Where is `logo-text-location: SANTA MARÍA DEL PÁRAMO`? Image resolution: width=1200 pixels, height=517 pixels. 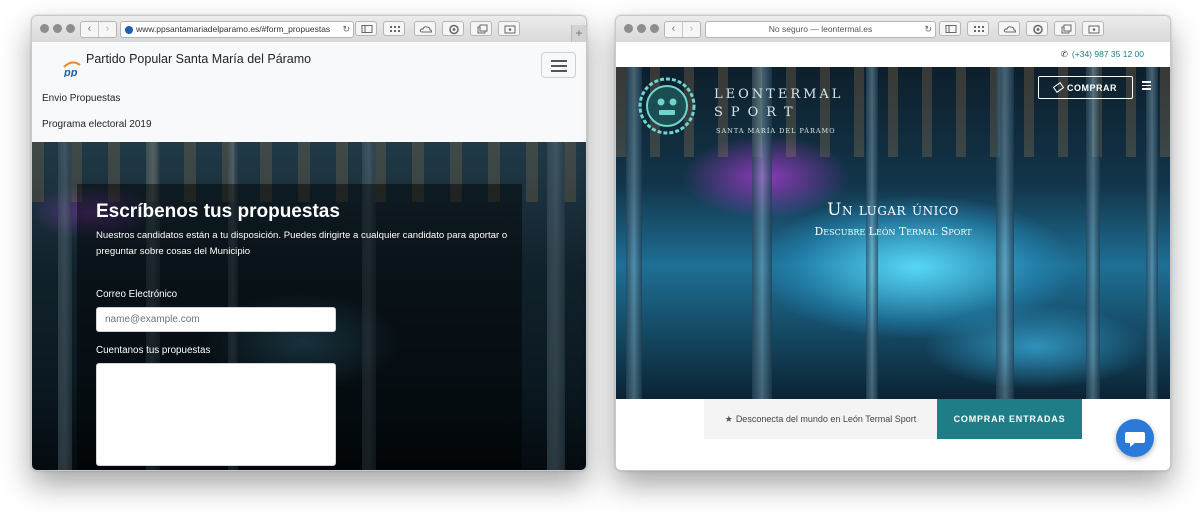
logo-text-location: SANTA MARÍA DEL PÁRAMO is located at coordinates (776, 131).